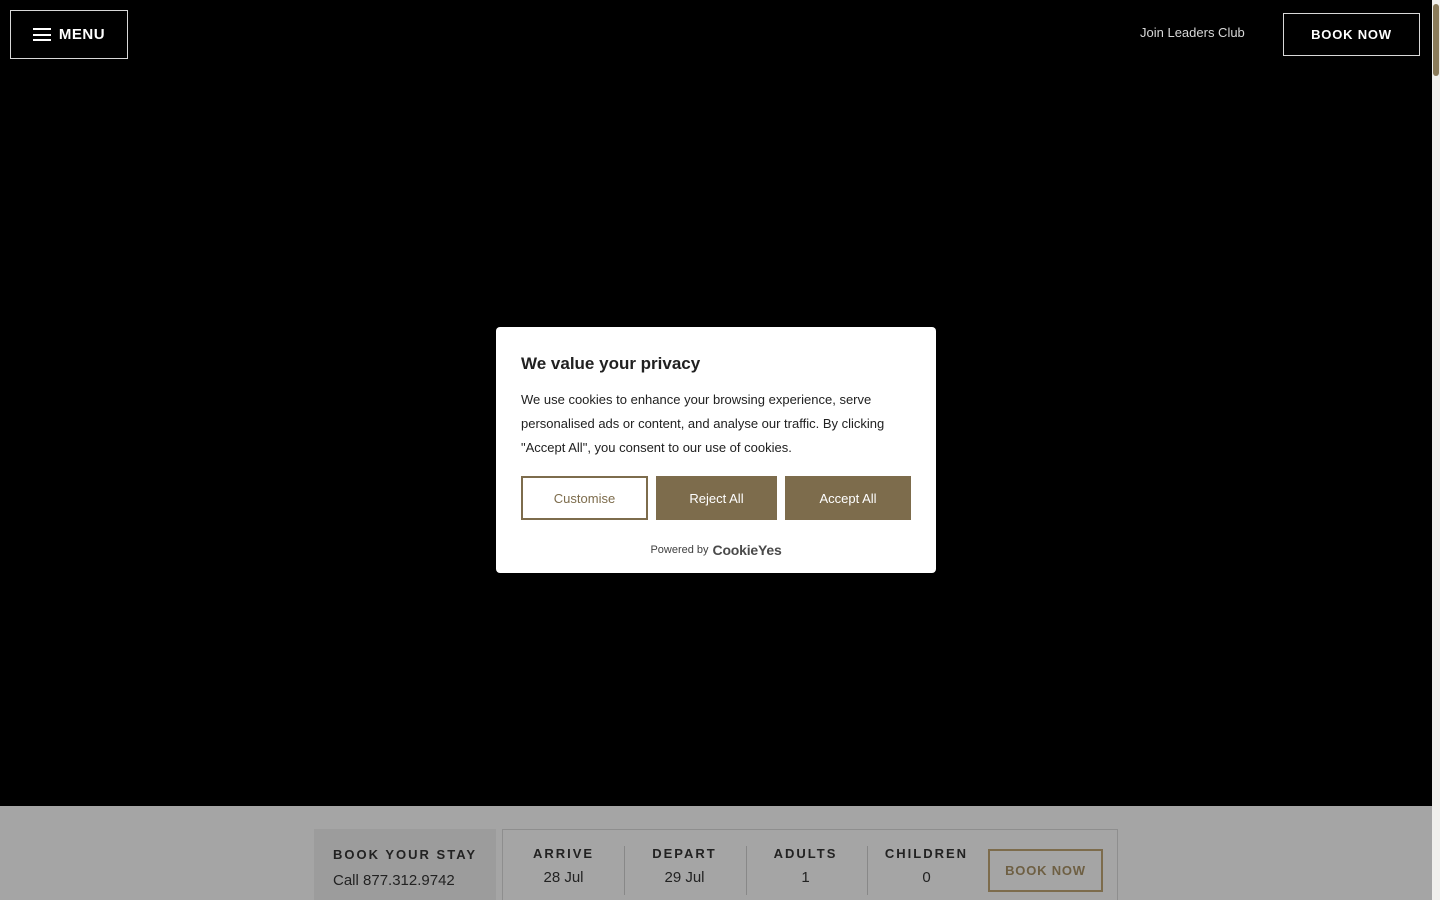  I want to click on children-value: 0, so click(926, 877).